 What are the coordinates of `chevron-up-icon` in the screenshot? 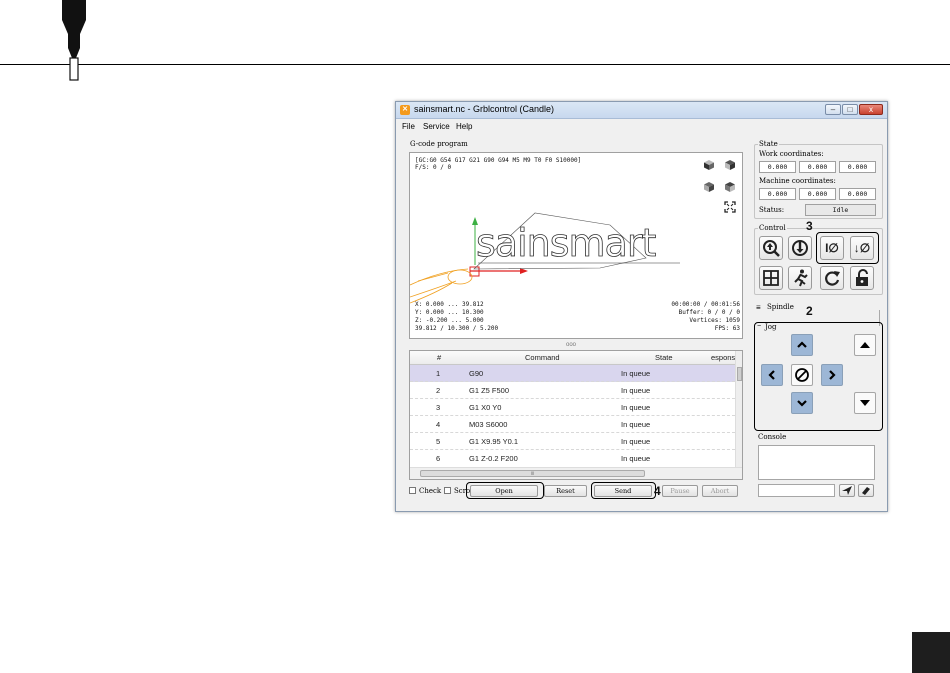 It's located at (802, 344).